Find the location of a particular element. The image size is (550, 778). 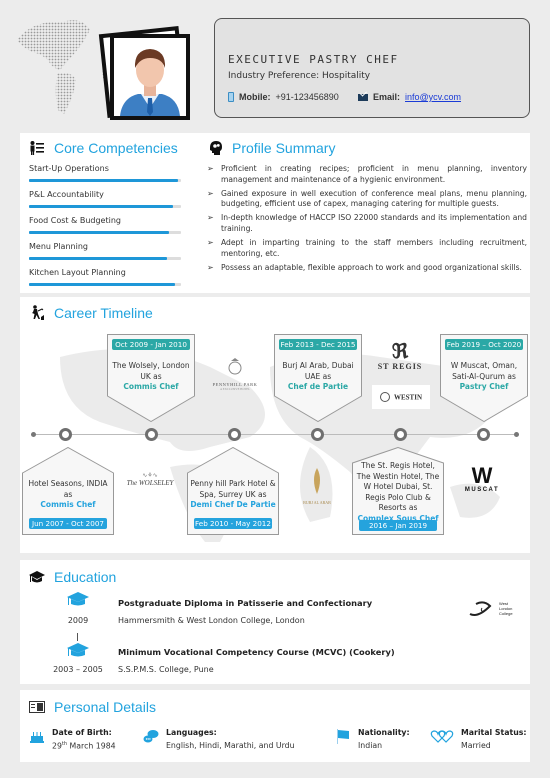

education-connector is located at coordinates (77, 637).